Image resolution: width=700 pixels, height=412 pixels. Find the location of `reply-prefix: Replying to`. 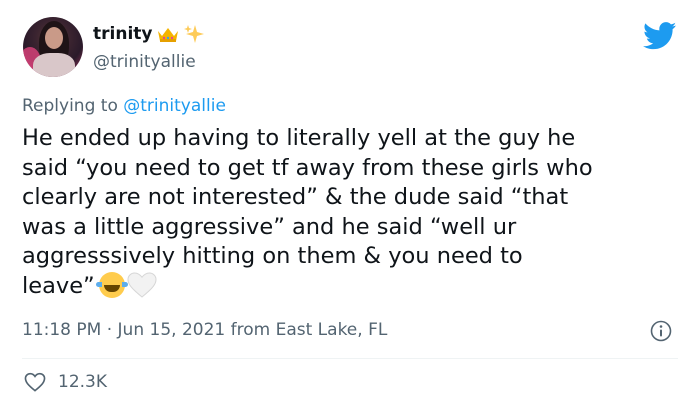

reply-prefix: Replying to is located at coordinates (70, 106).